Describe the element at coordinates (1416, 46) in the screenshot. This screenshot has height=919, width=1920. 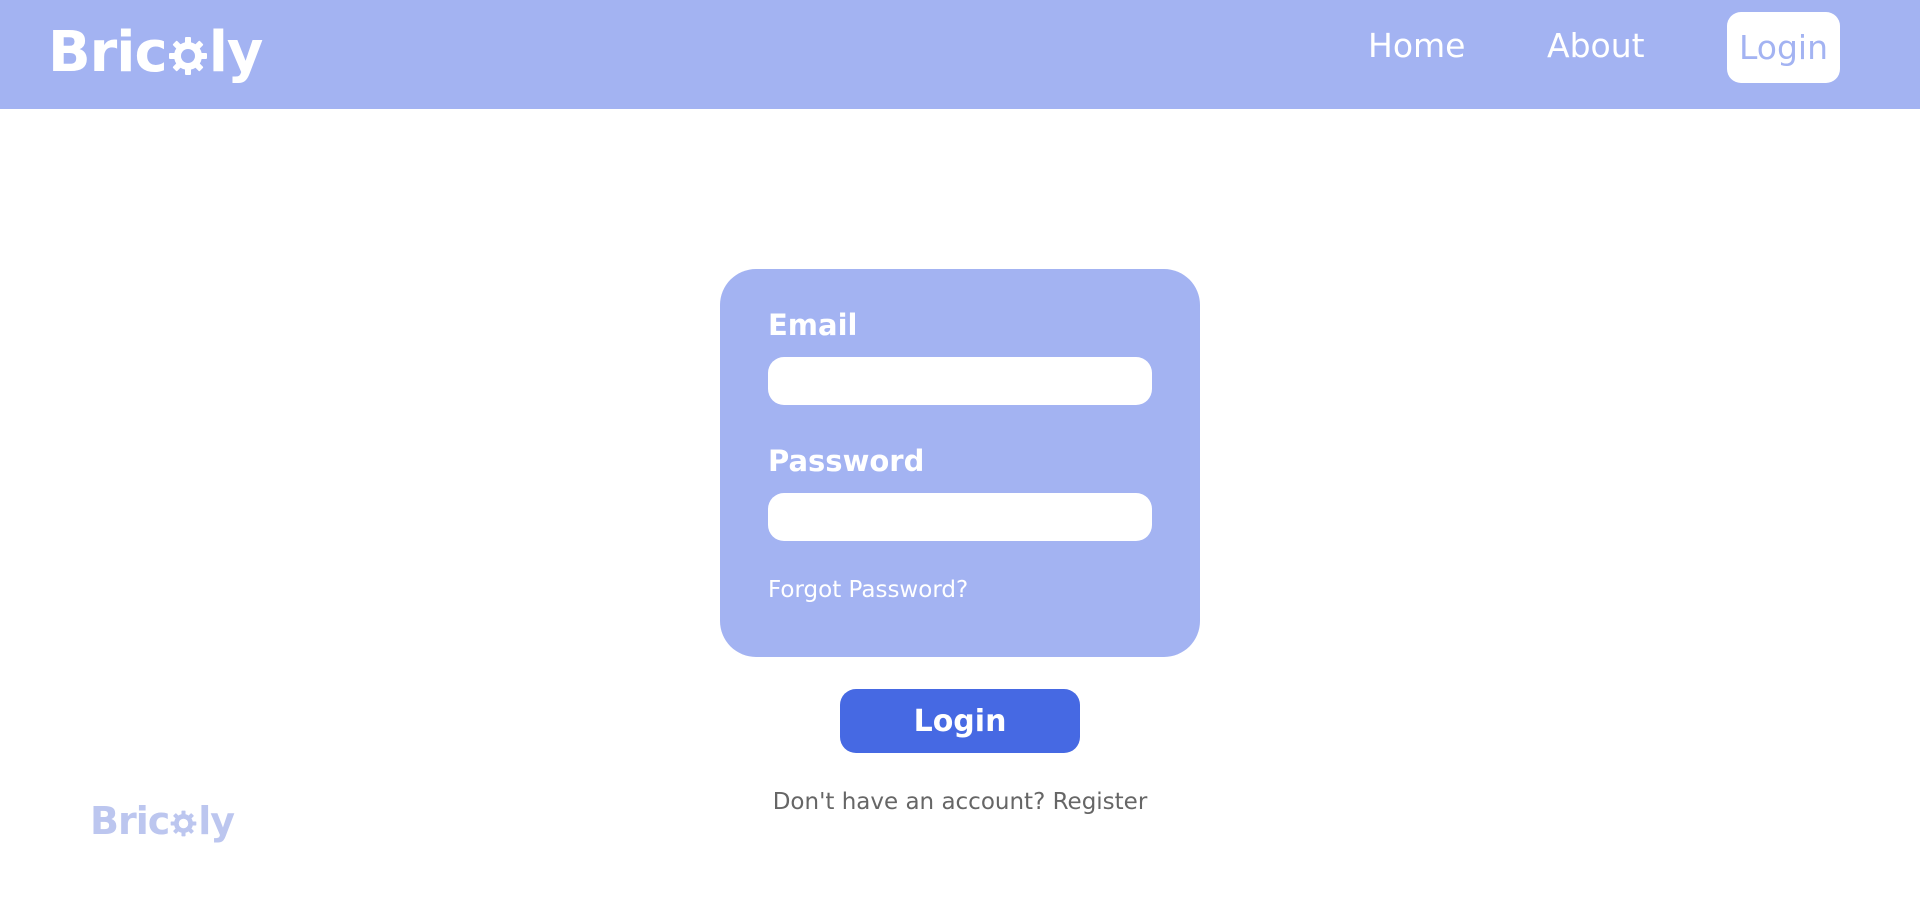
I see `nav-home-link: Home` at that location.